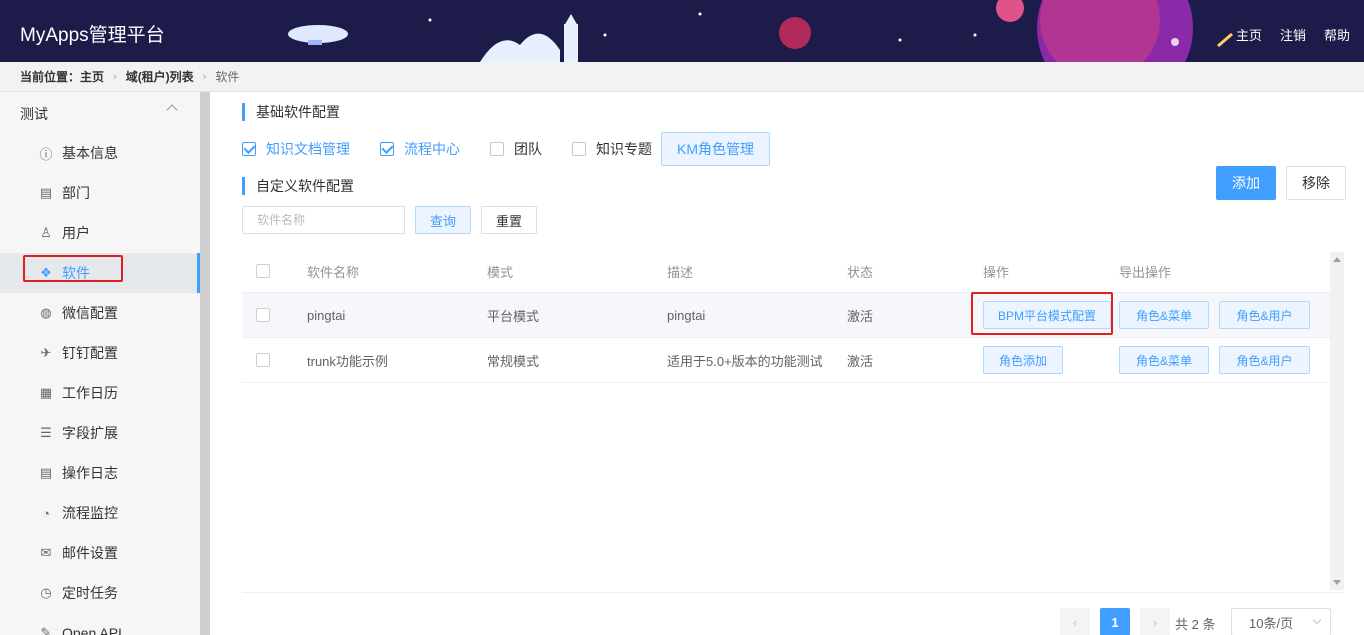  I want to click on sidebar-item-label: 用户, so click(76, 233).